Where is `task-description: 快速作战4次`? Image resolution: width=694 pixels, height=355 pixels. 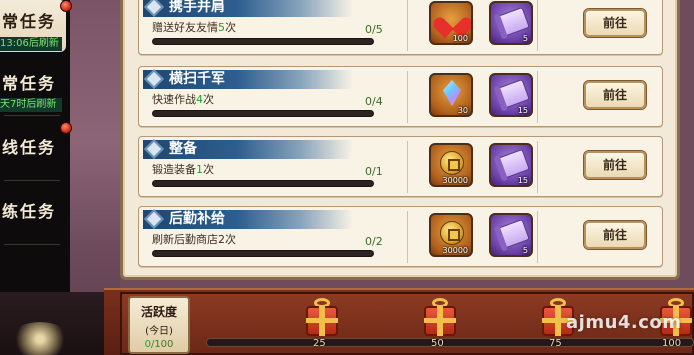 task-description: 快速作战4次 is located at coordinates (183, 99).